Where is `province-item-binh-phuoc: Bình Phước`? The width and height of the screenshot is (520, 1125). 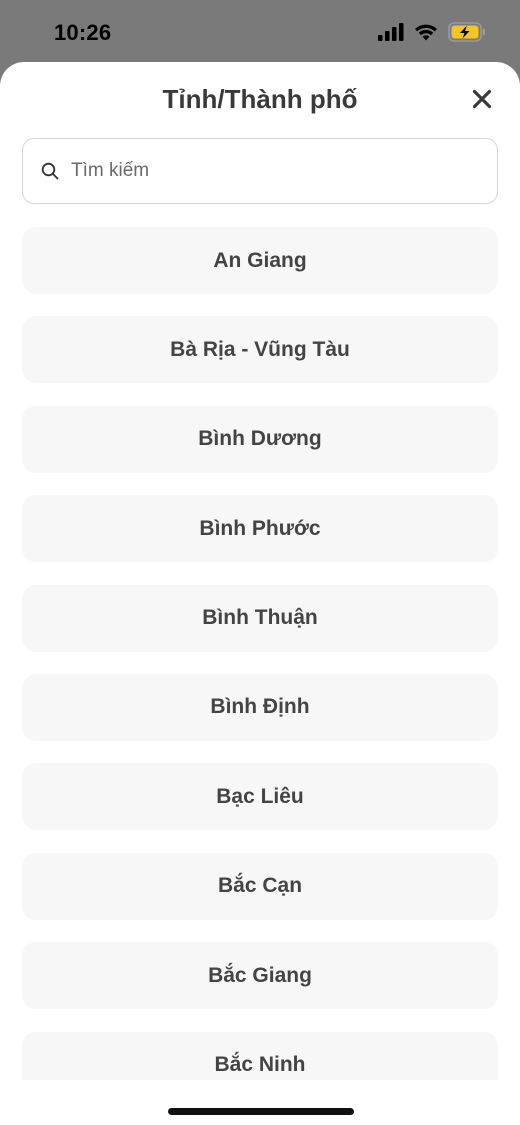
province-item-binh-phuoc: Bình Phước is located at coordinates (260, 529).